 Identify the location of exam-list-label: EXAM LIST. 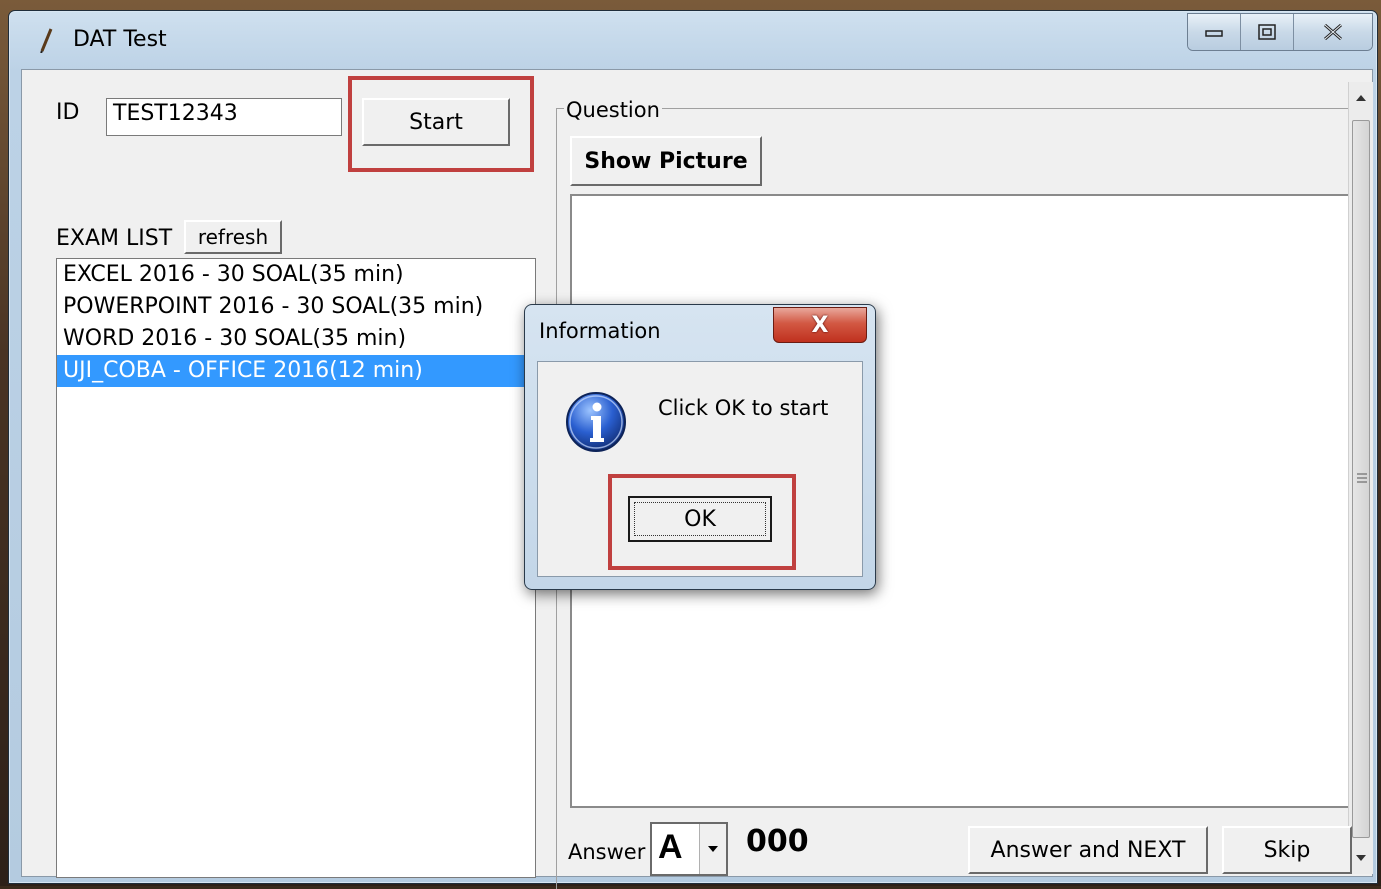
(114, 238).